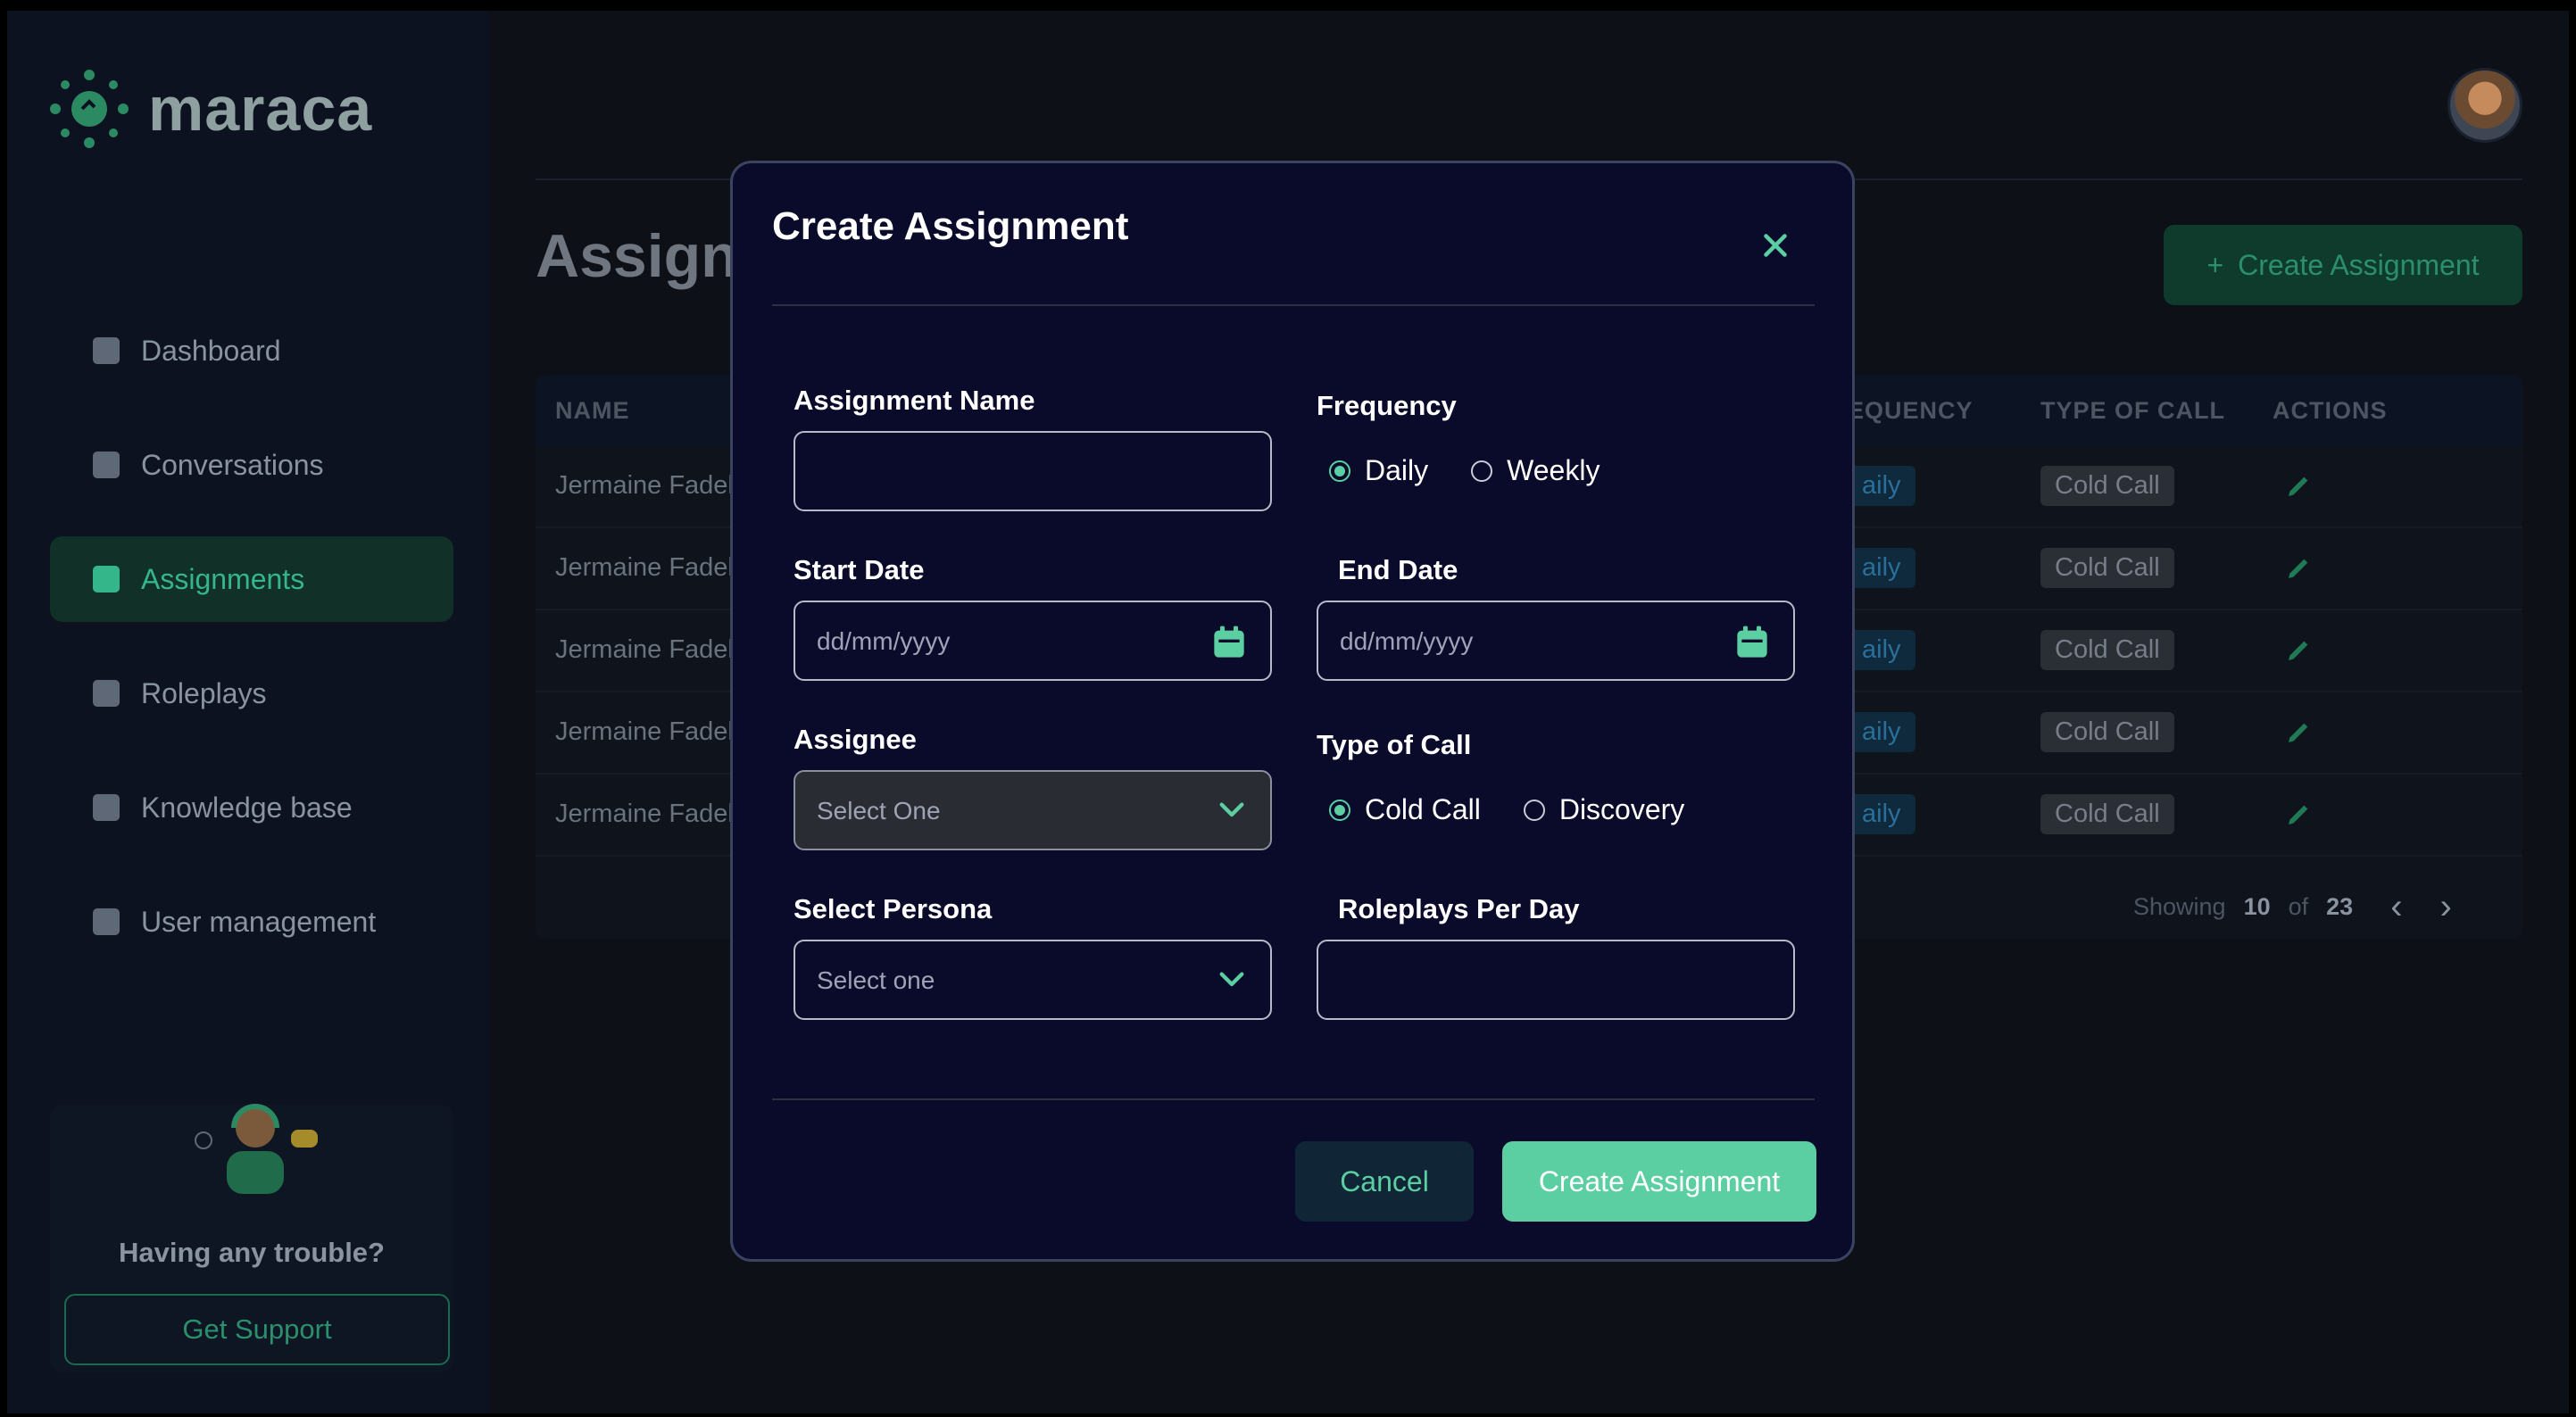  What do you see at coordinates (256, 1149) in the screenshot?
I see `support-agent-illustration` at bounding box center [256, 1149].